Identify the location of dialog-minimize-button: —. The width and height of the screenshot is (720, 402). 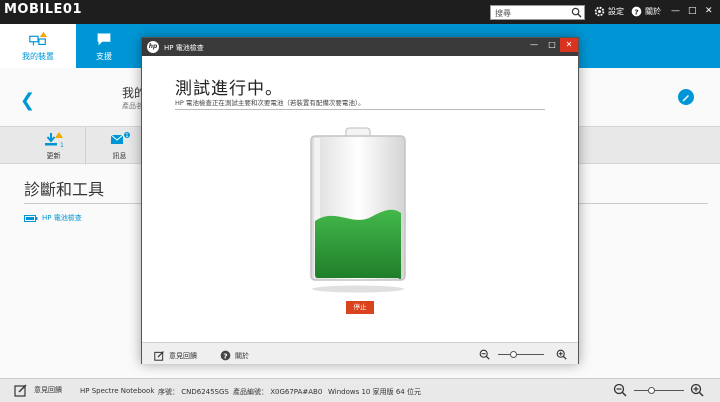
(534, 45).